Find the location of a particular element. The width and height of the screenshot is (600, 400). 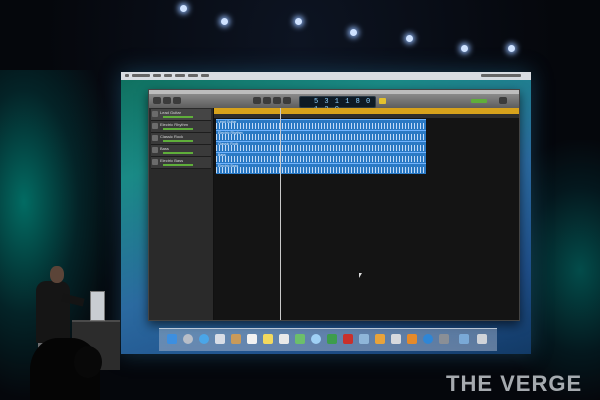

track-name: Lead Guitar is located at coordinates (170, 112).